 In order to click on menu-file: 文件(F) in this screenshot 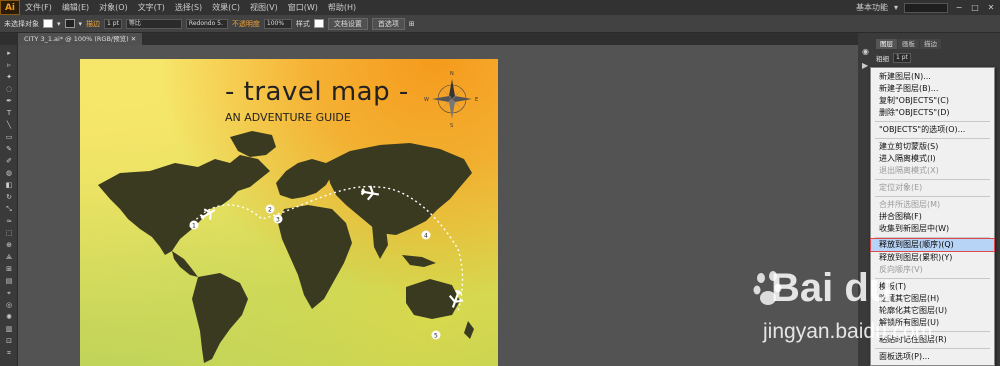, I will do `click(38, 7)`.